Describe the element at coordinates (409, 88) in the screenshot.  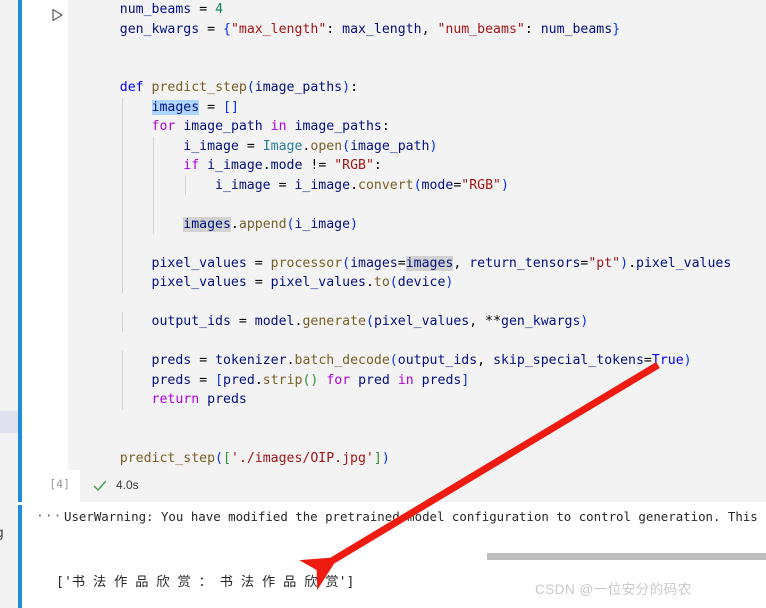
I see `code-line: def predict_step(image_paths):` at that location.